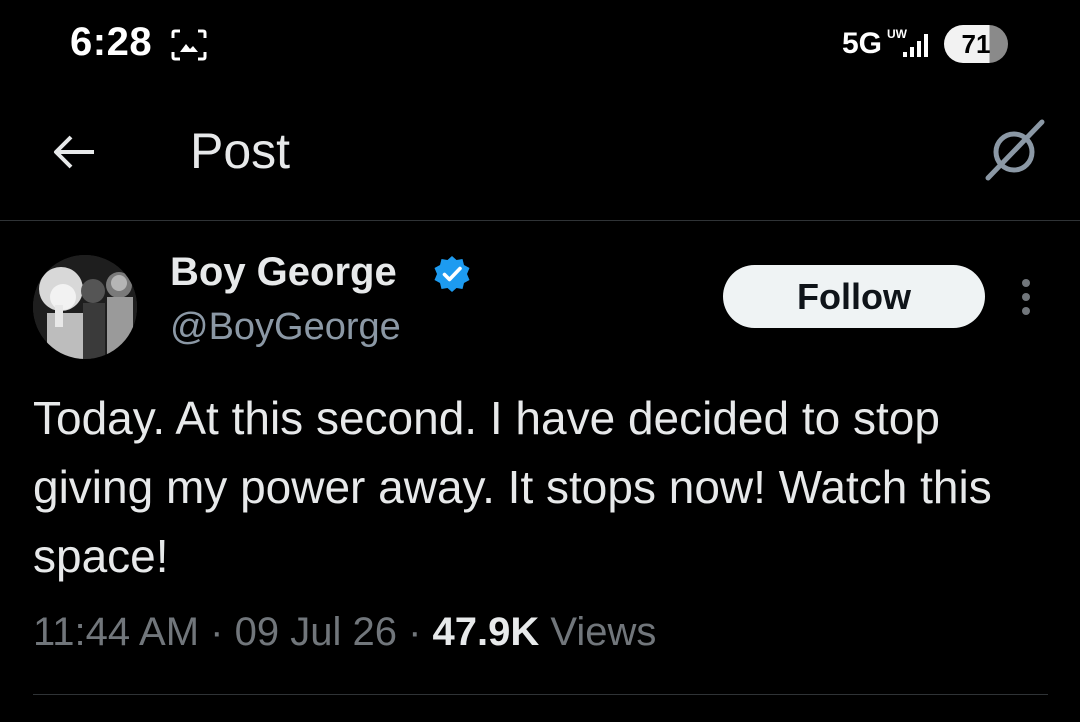 This screenshot has width=1080, height=722. I want to click on arrow-left-icon, so click(74, 152).